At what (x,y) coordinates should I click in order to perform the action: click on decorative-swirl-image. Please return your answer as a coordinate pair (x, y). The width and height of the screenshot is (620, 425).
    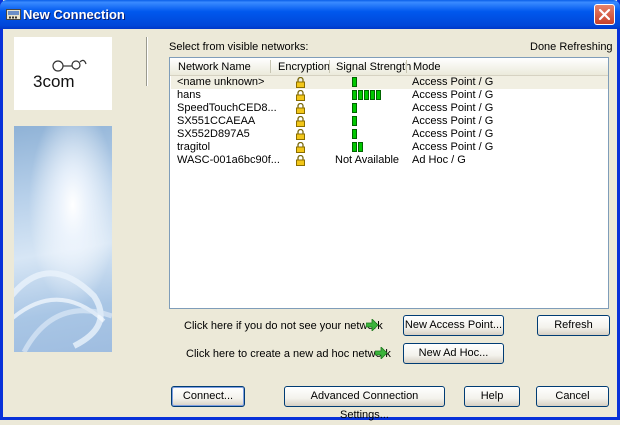
    Looking at the image, I should click on (63, 239).